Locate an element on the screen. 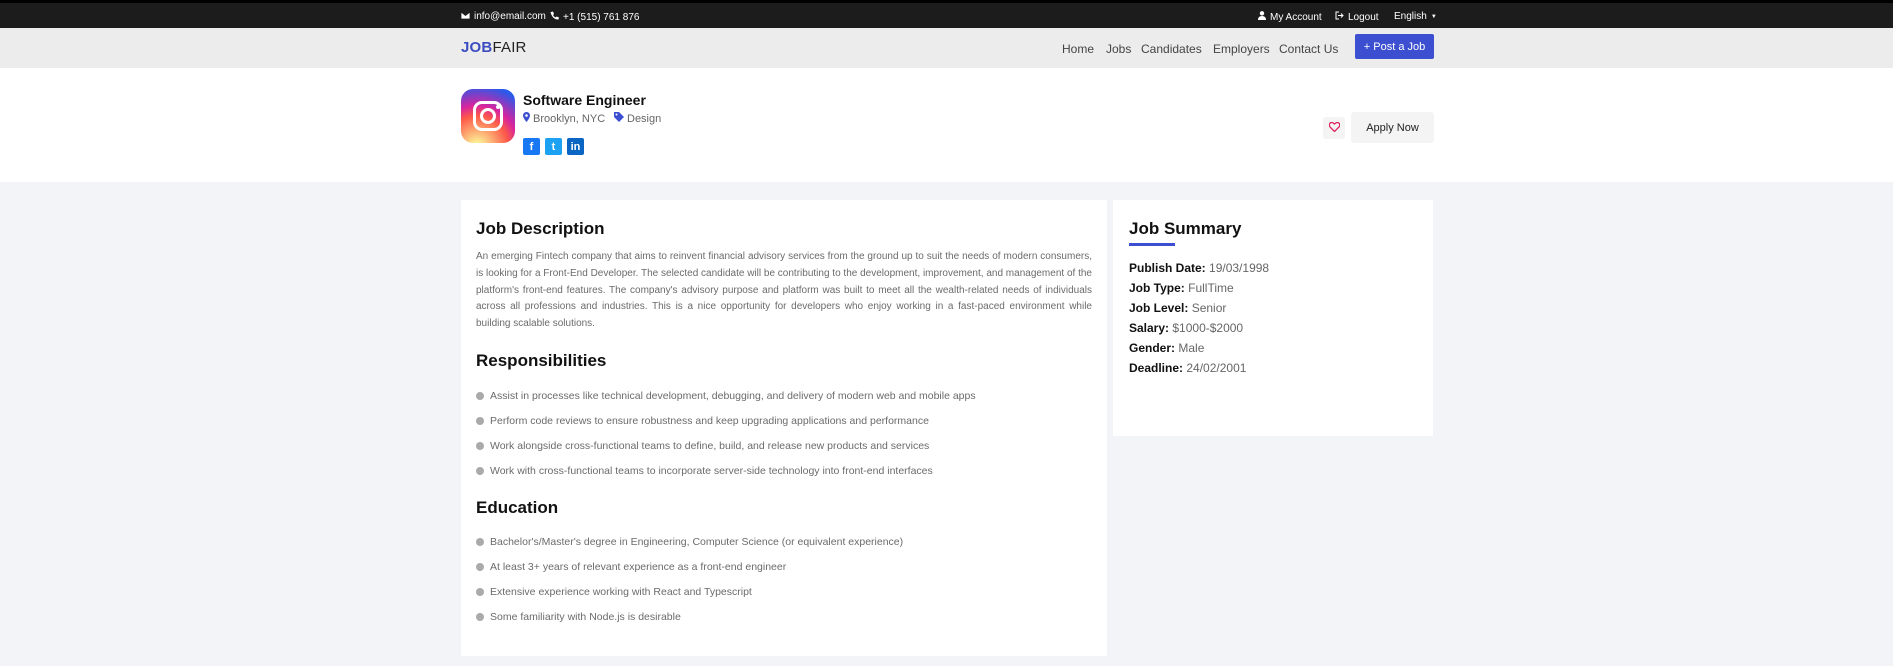 The width and height of the screenshot is (1893, 666). logo-brand: JOB is located at coordinates (477, 47).